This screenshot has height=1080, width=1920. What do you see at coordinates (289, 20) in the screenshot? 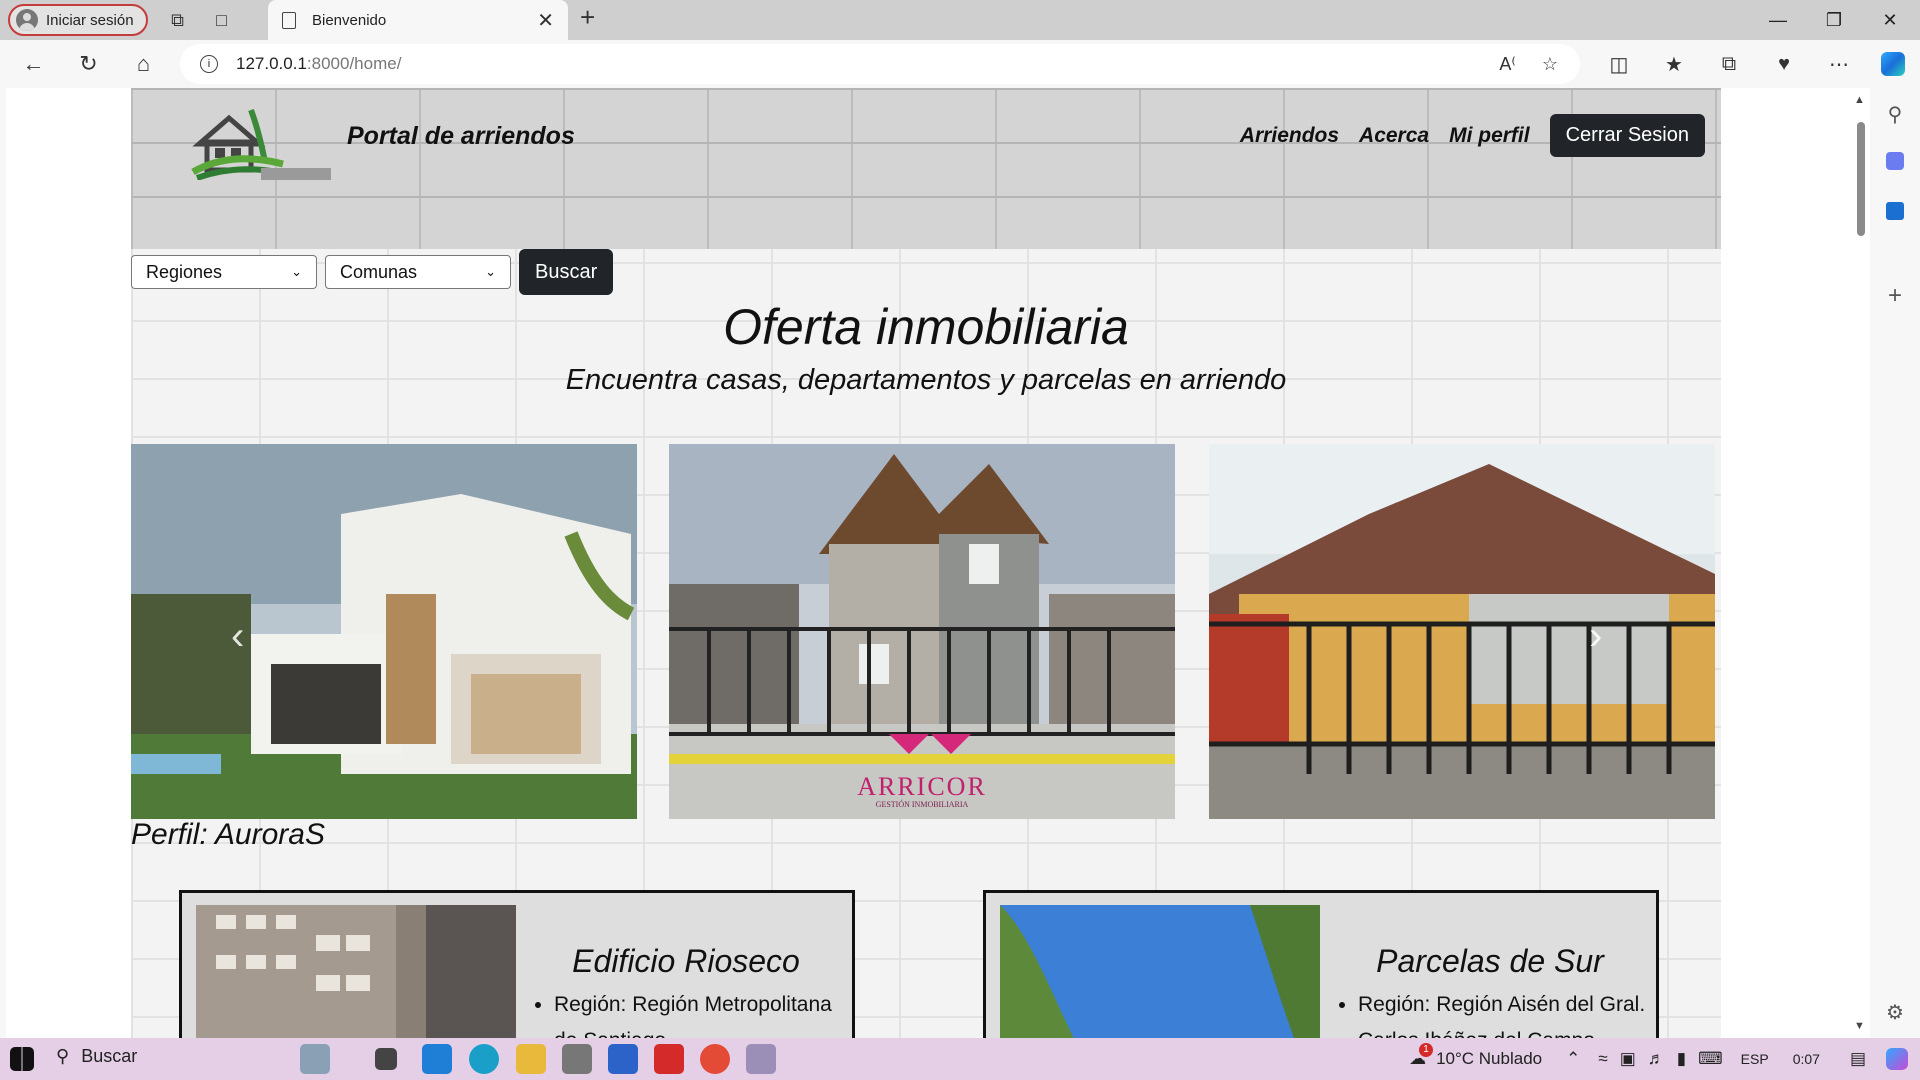
I see `page-icon` at bounding box center [289, 20].